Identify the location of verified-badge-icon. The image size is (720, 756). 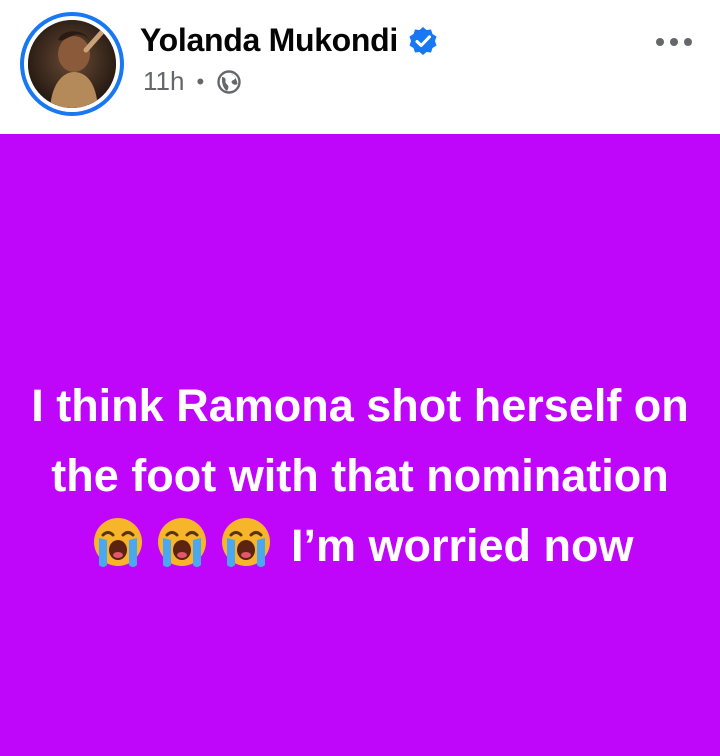
(423, 41).